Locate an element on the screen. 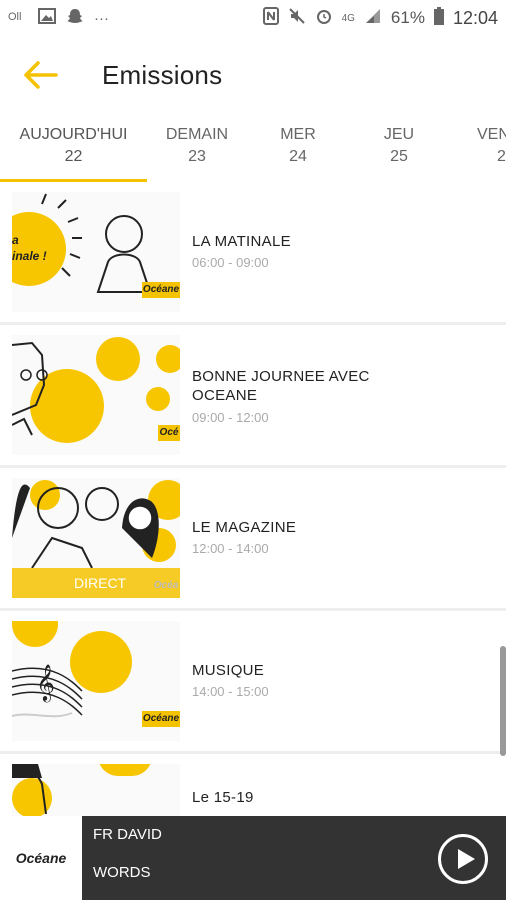  tab-tomorrow: DEMAIN 23 is located at coordinates (197, 148).